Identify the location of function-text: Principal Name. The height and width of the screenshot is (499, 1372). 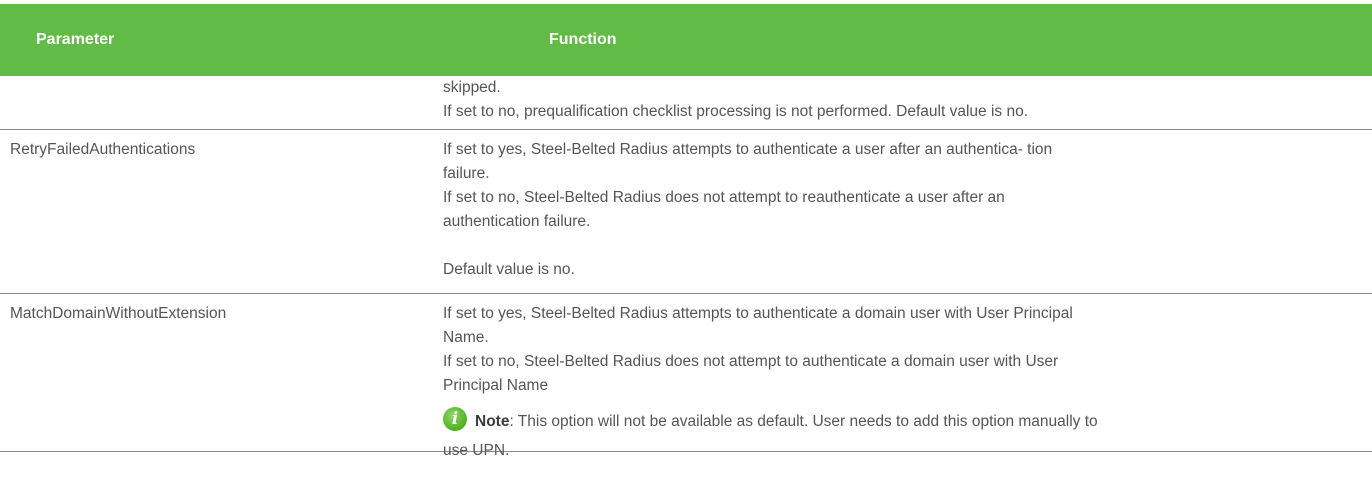
(496, 385).